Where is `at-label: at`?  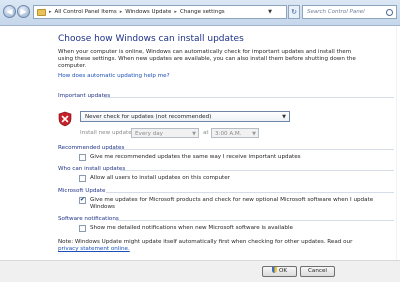 at-label: at is located at coordinates (206, 133).